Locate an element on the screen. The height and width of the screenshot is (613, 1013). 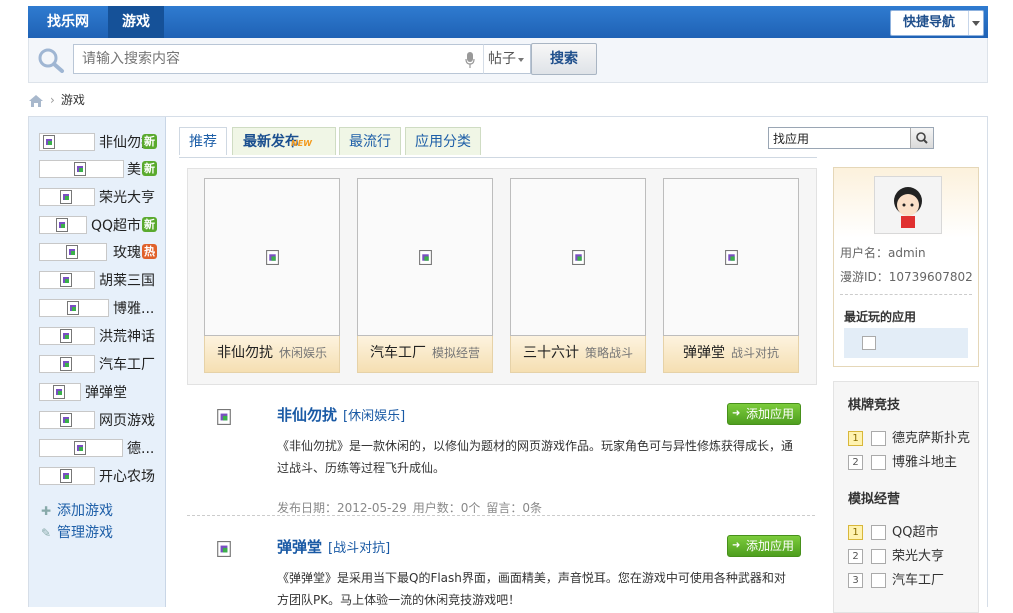
featured-caption: 非仙勿扰 休闲娱乐 is located at coordinates (272, 354).